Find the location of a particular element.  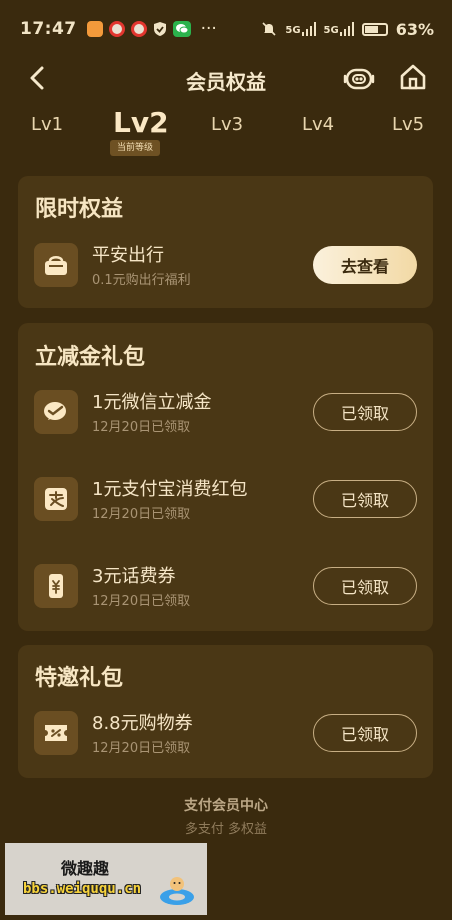

coupon-icon is located at coordinates (56, 733).